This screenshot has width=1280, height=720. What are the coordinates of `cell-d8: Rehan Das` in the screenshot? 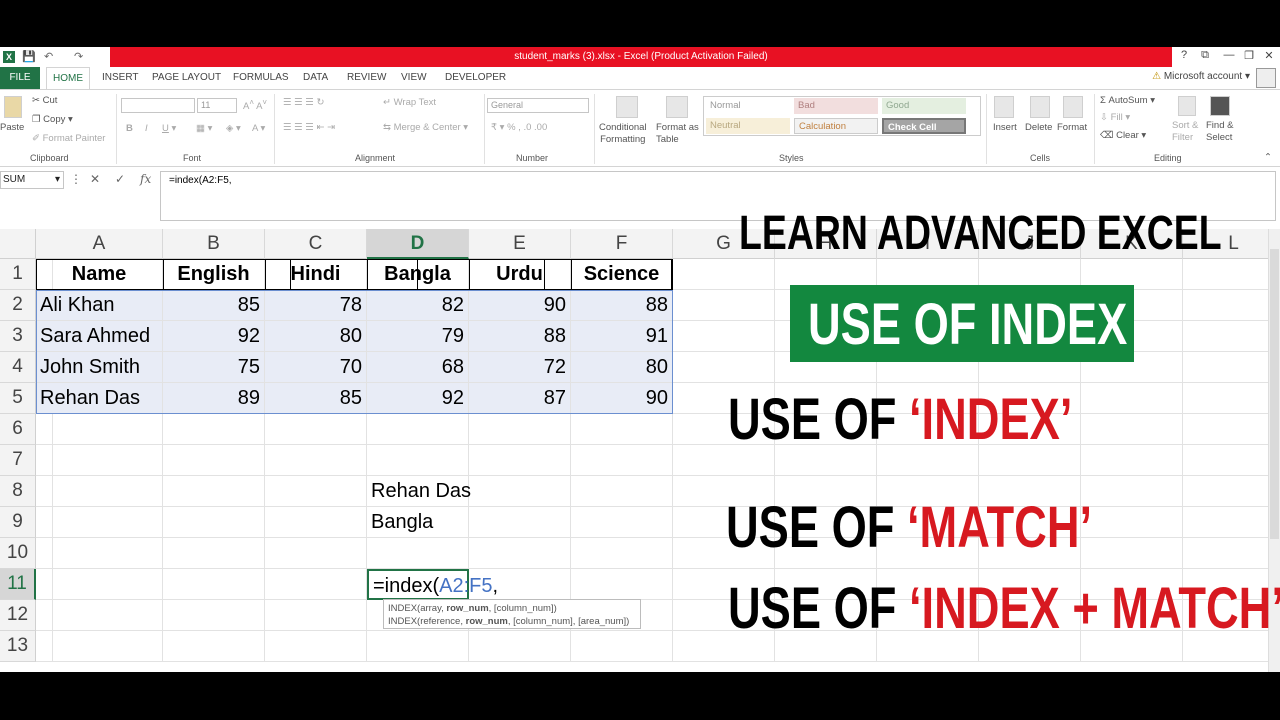 It's located at (419, 491).